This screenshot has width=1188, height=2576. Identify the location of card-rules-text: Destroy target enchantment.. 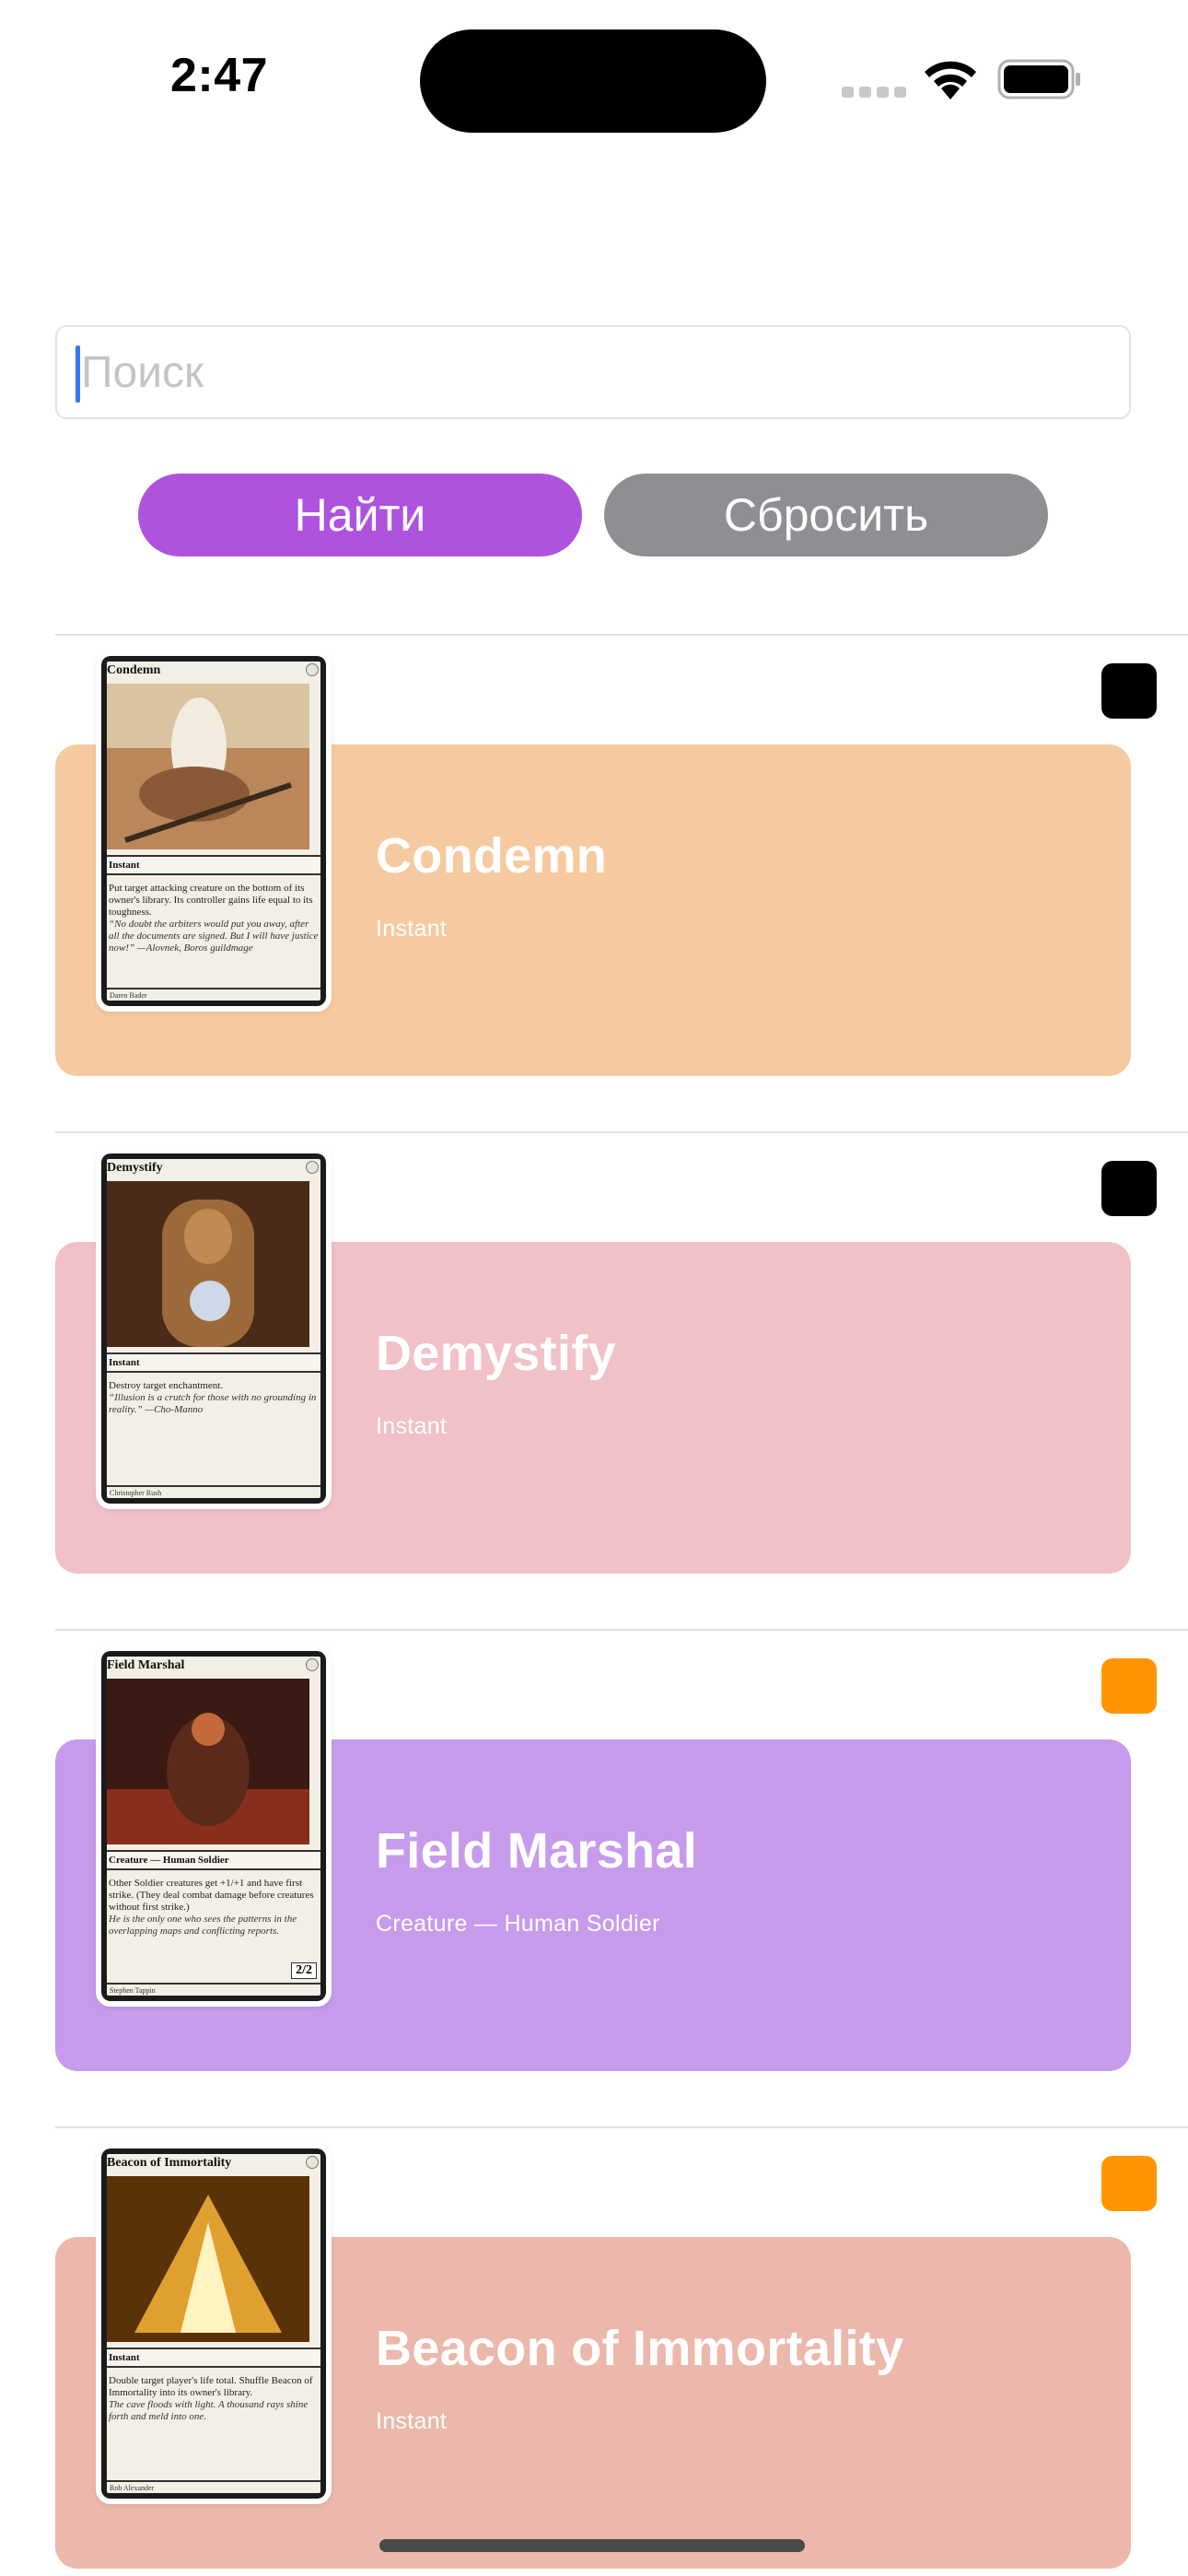
(166, 1385).